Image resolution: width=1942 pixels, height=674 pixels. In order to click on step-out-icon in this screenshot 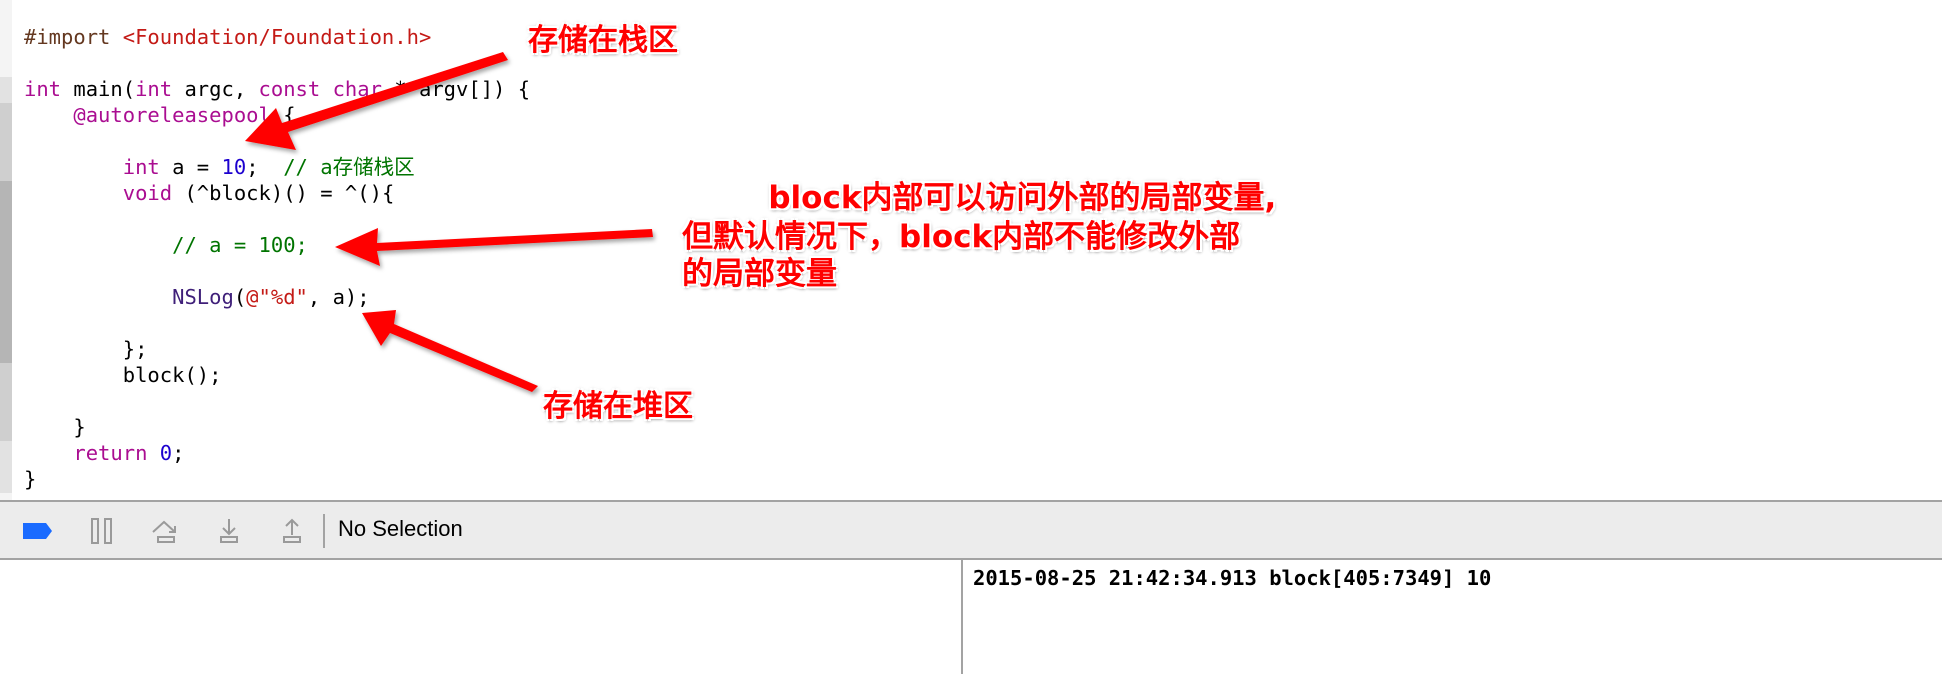, I will do `click(292, 530)`.